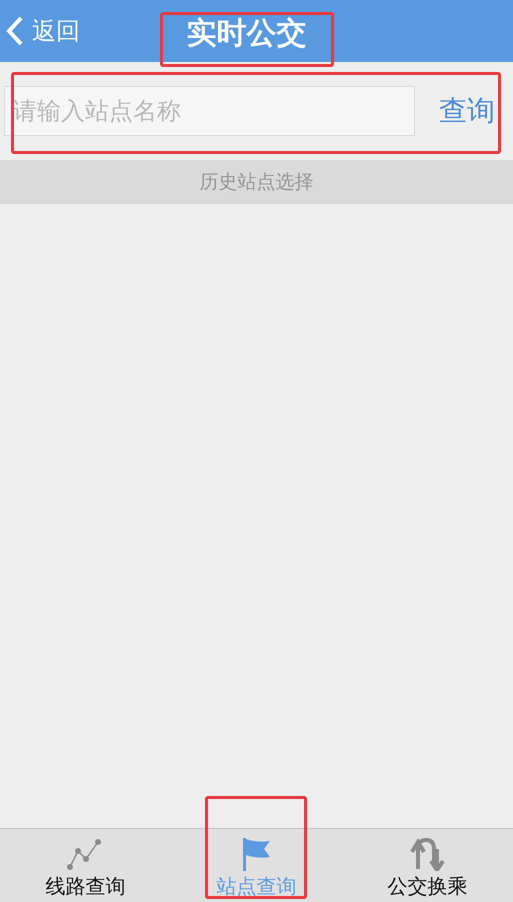 This screenshot has width=513, height=902. What do you see at coordinates (467, 111) in the screenshot?
I see `query-button: 查询` at bounding box center [467, 111].